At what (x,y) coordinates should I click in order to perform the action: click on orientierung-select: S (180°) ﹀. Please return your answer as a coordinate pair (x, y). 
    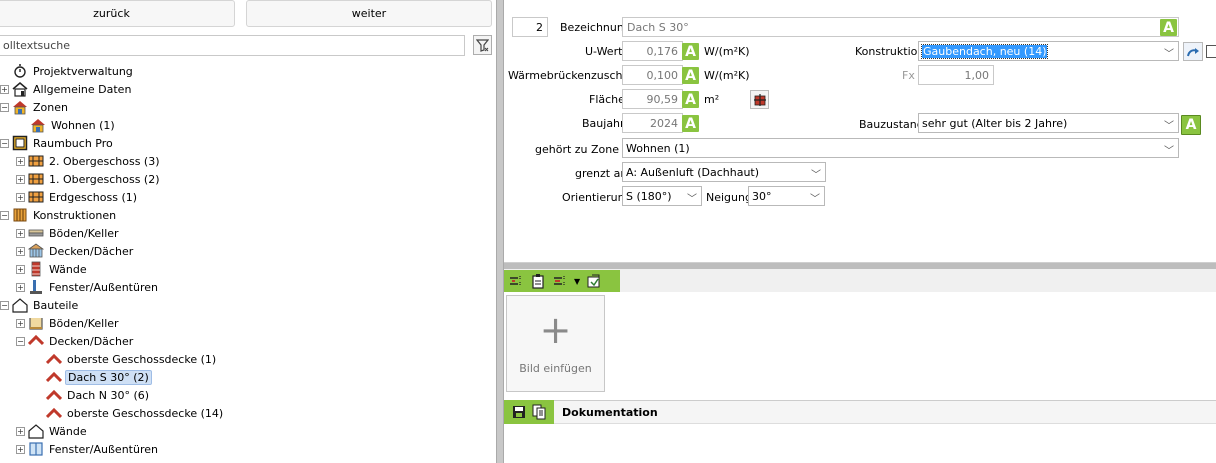
    Looking at the image, I should click on (662, 196).